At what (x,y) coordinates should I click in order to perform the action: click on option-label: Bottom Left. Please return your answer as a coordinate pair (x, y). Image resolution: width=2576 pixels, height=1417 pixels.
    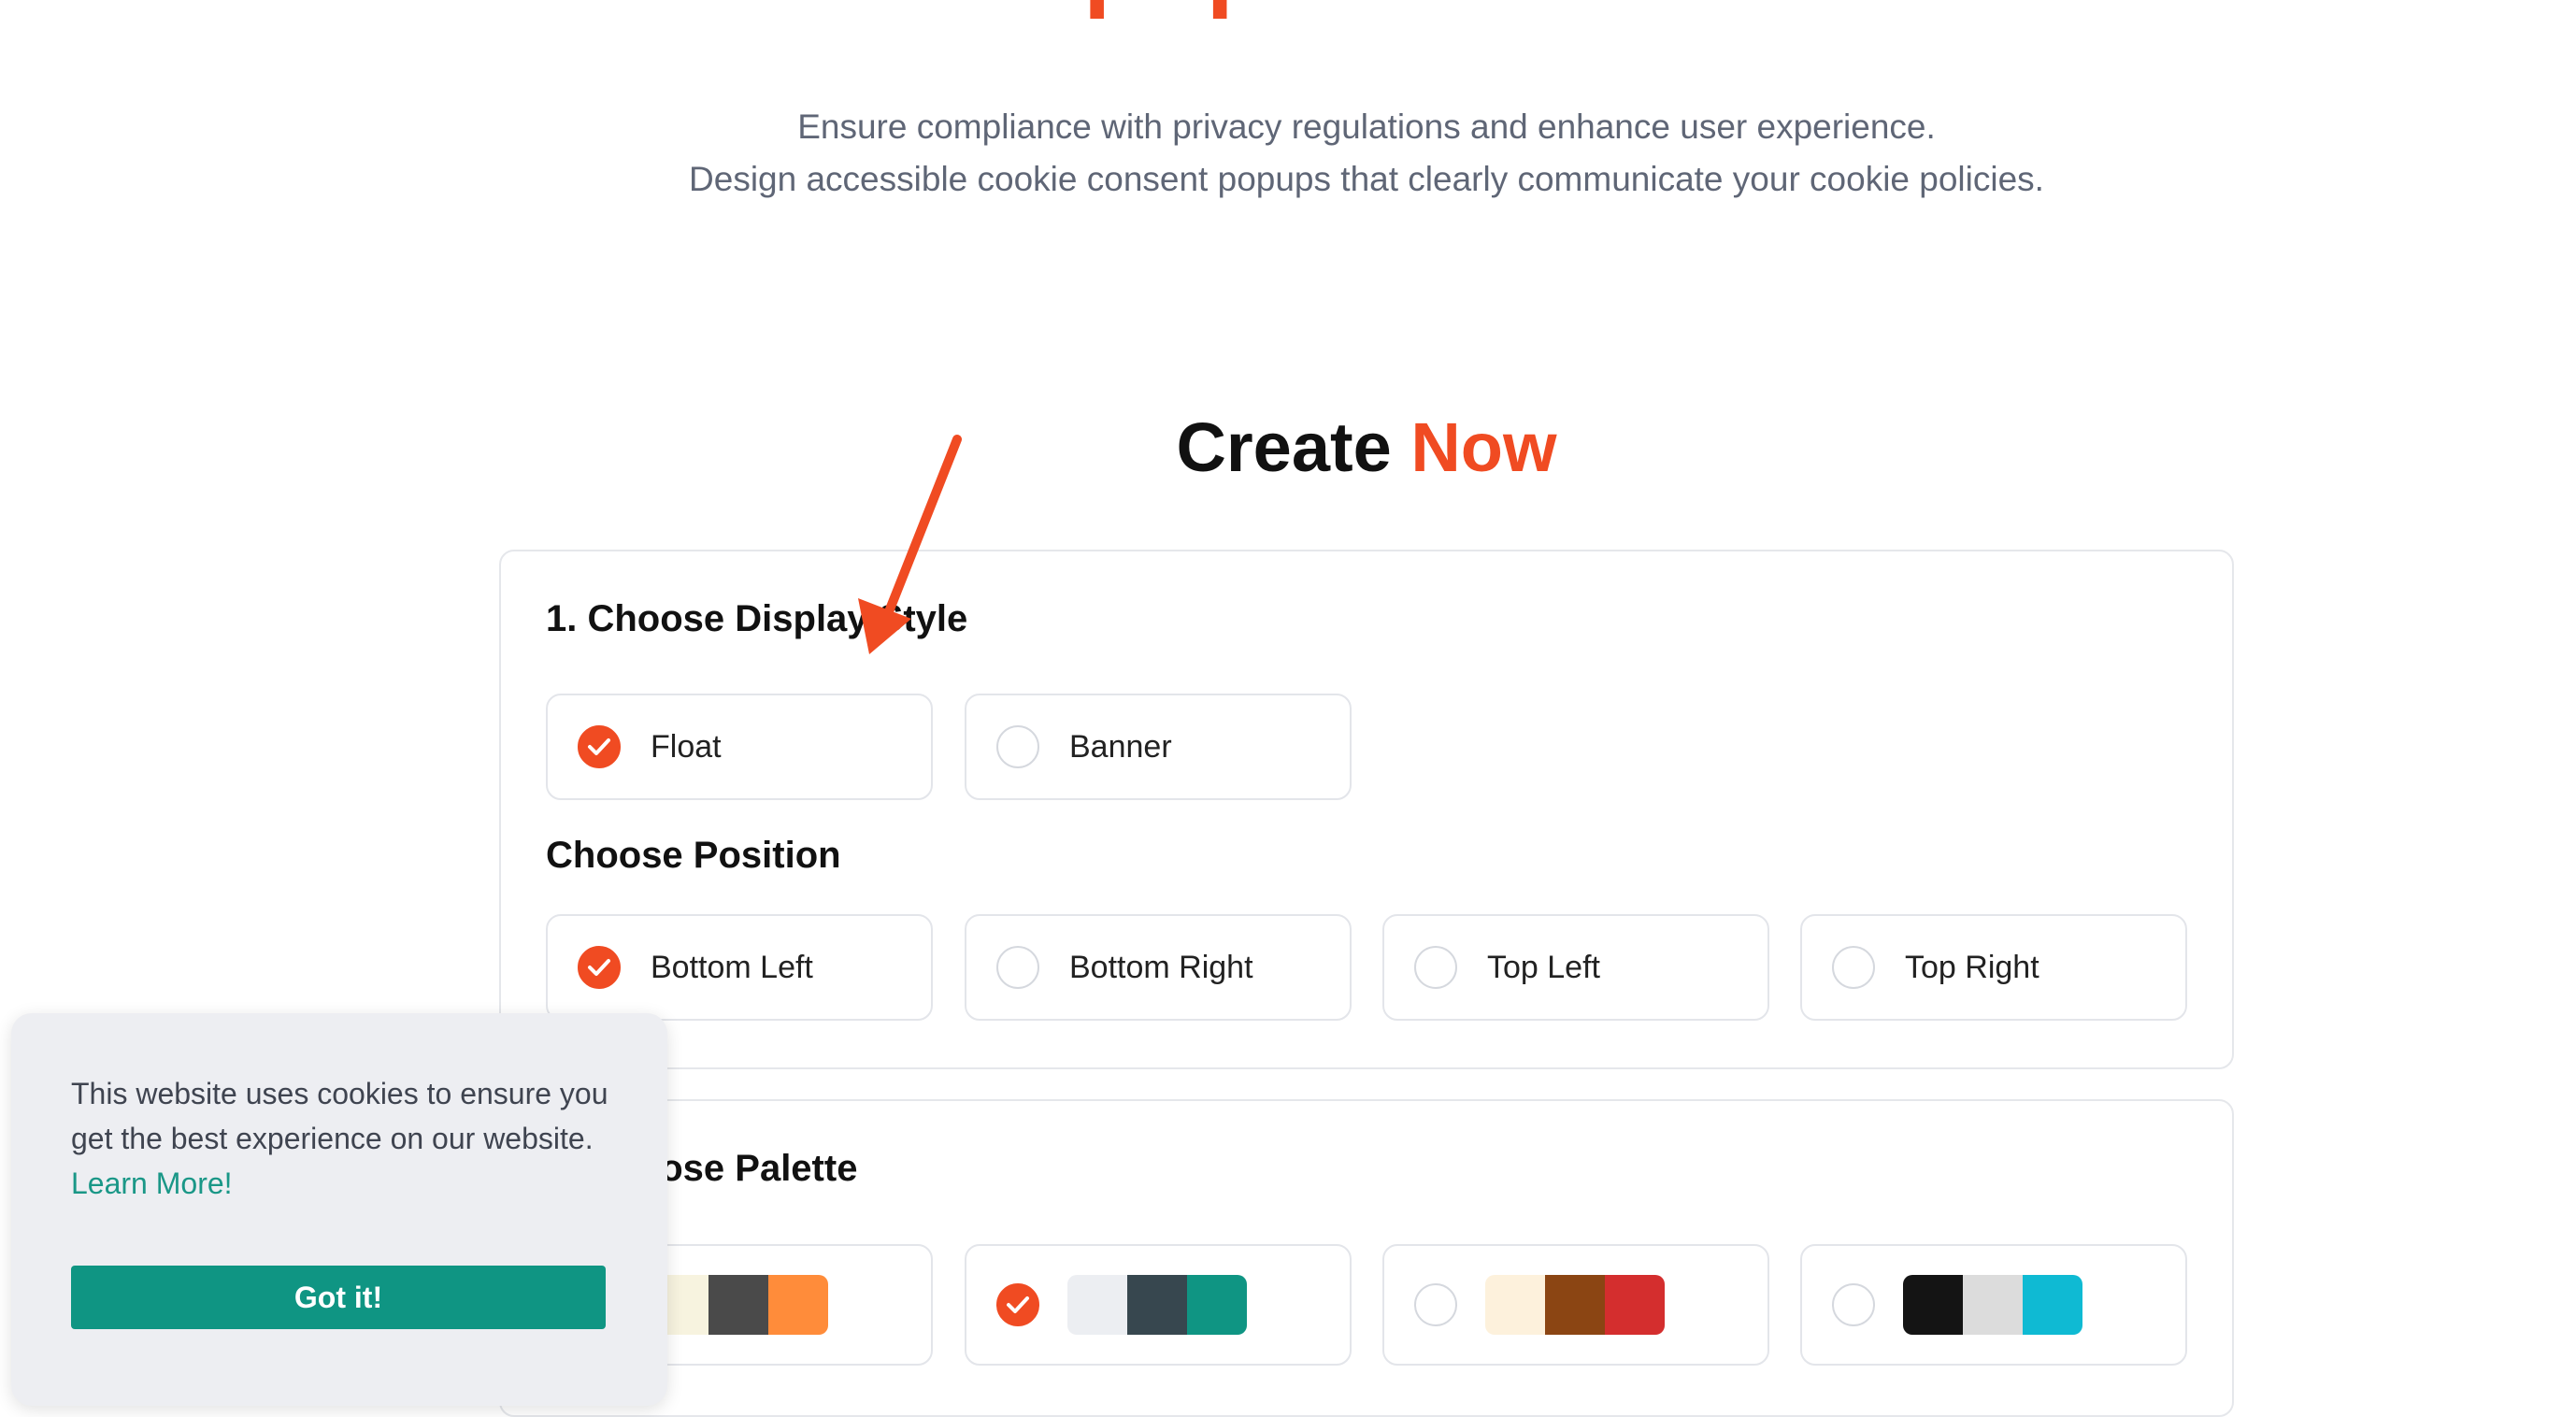
    Looking at the image, I should click on (732, 967).